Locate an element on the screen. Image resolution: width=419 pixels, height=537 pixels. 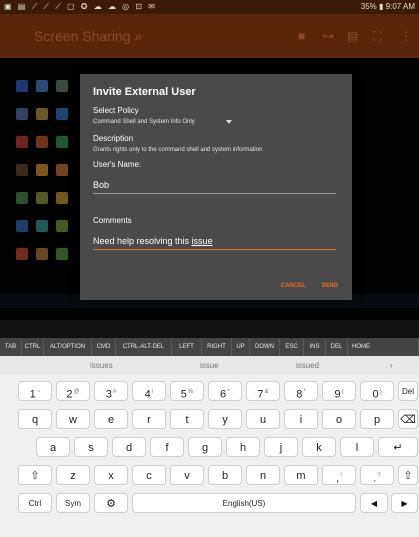
status-right: 35% ▮ 9:07 AM is located at coordinates (388, 6).